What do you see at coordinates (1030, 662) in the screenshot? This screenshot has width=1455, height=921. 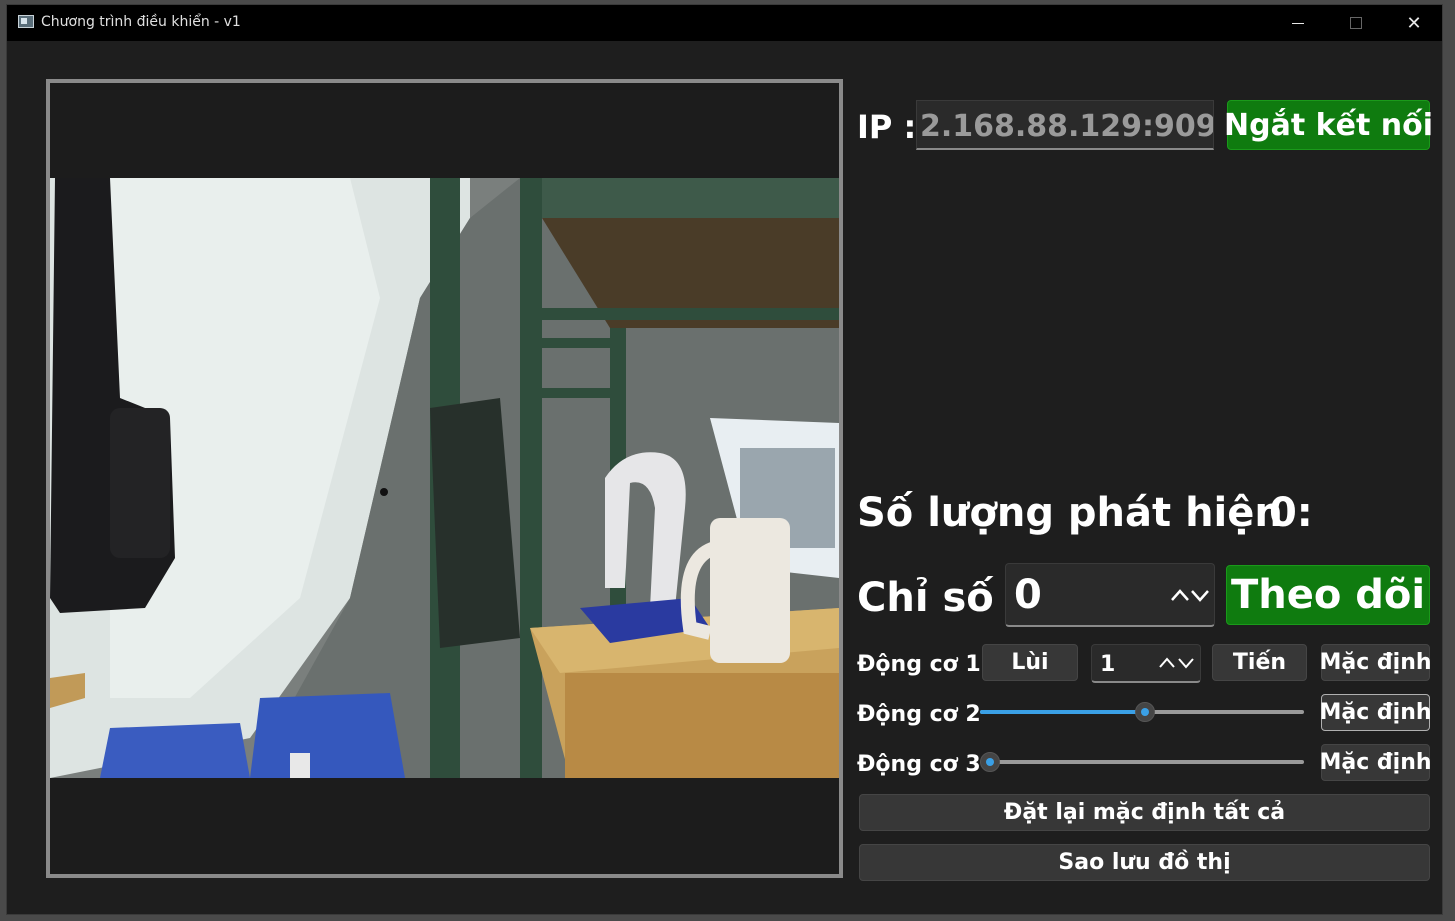 I see `motor1-back-button: Lùi` at bounding box center [1030, 662].